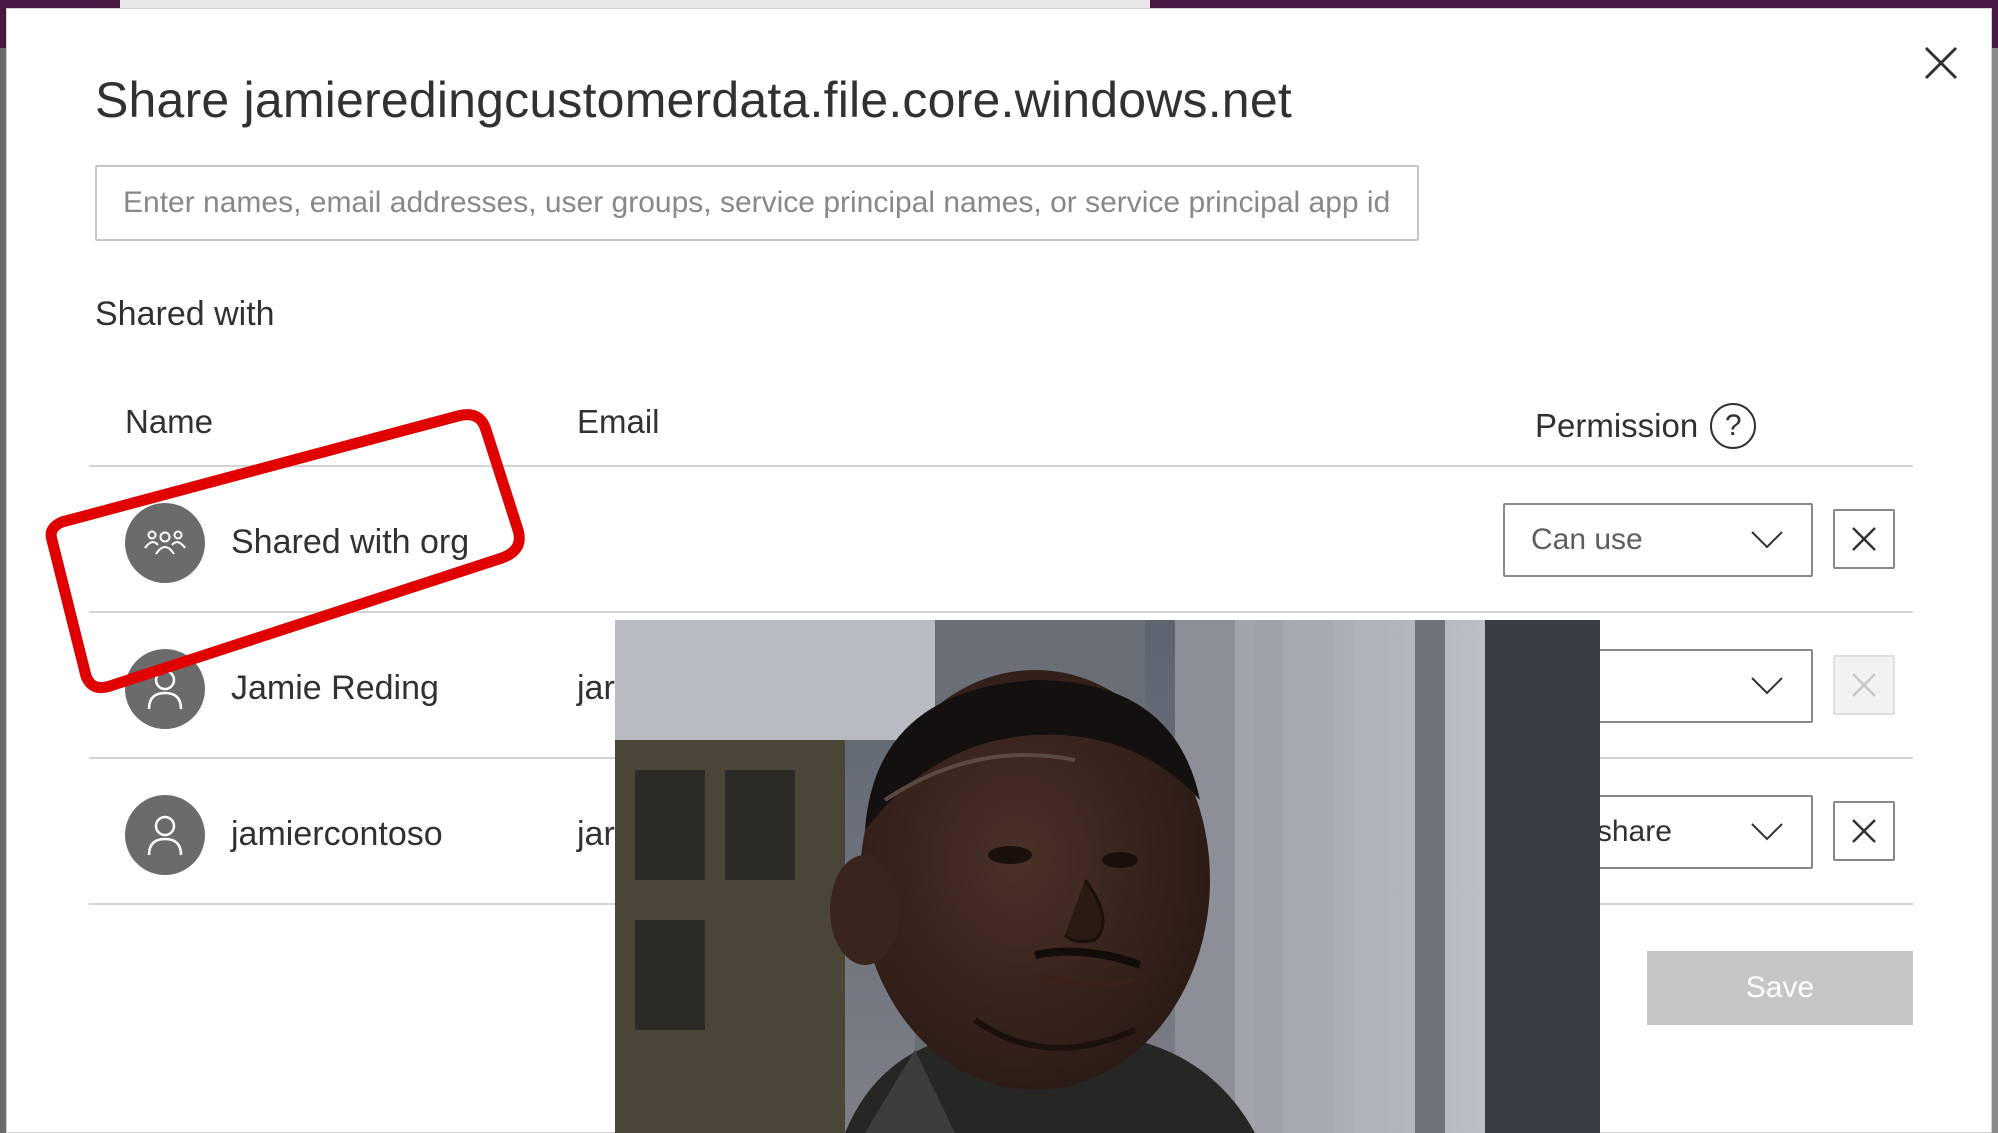  I want to click on column-header-email: Email, so click(618, 421).